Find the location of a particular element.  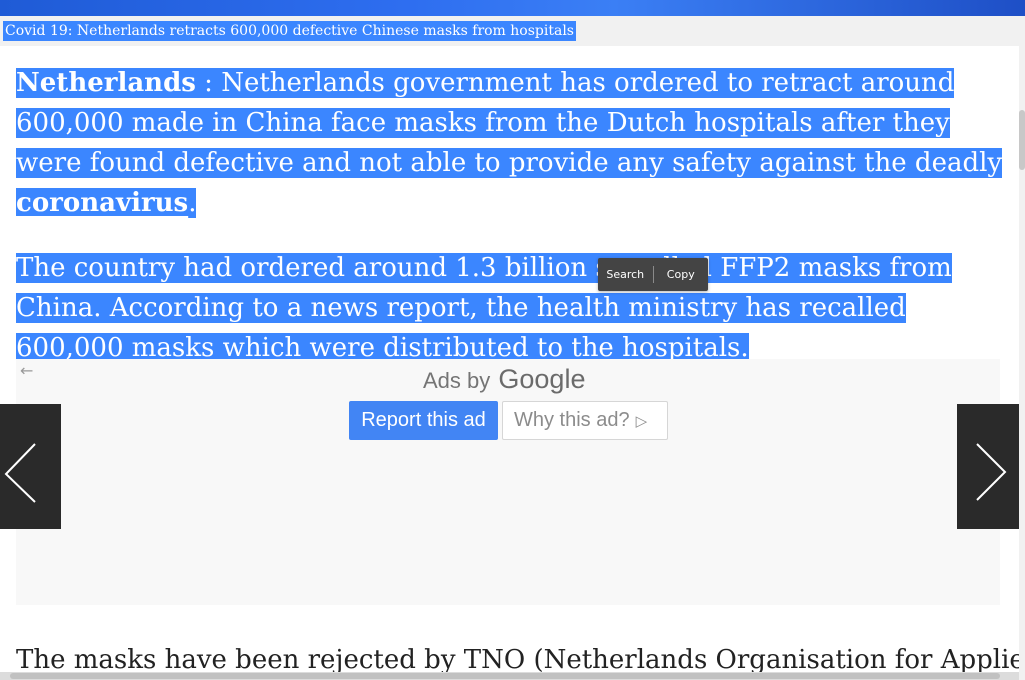

ad-choices-icon: ▷ is located at coordinates (641, 421).